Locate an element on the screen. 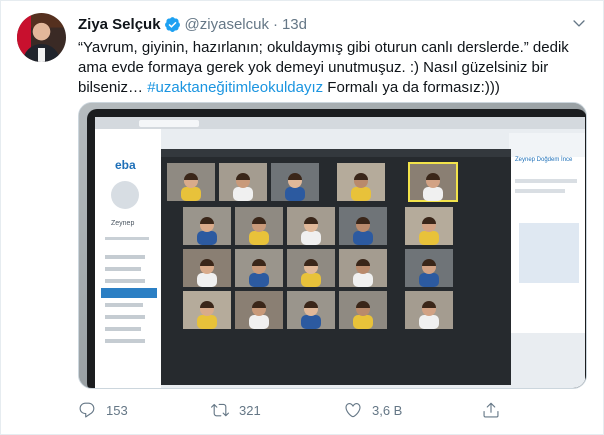  reply-count: 153 is located at coordinates (117, 410).